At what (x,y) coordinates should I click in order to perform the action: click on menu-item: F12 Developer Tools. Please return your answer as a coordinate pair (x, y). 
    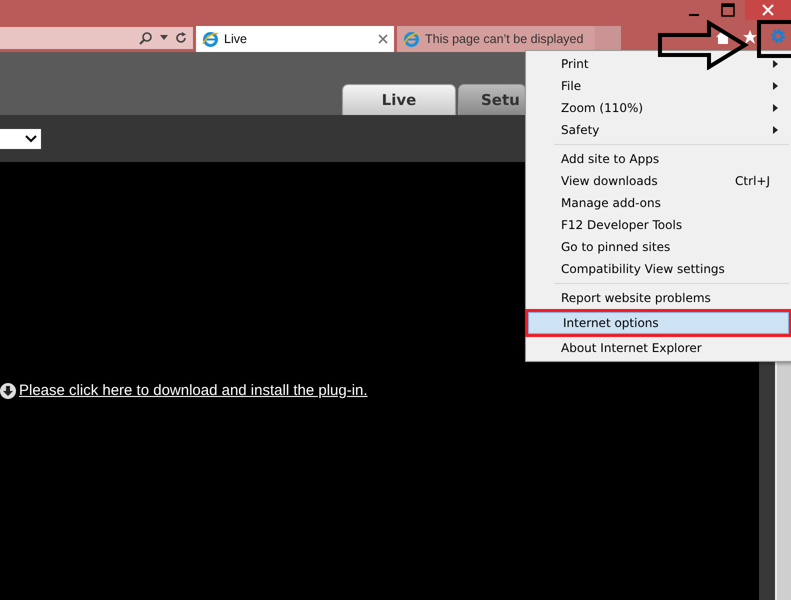
    Looking at the image, I should click on (658, 225).